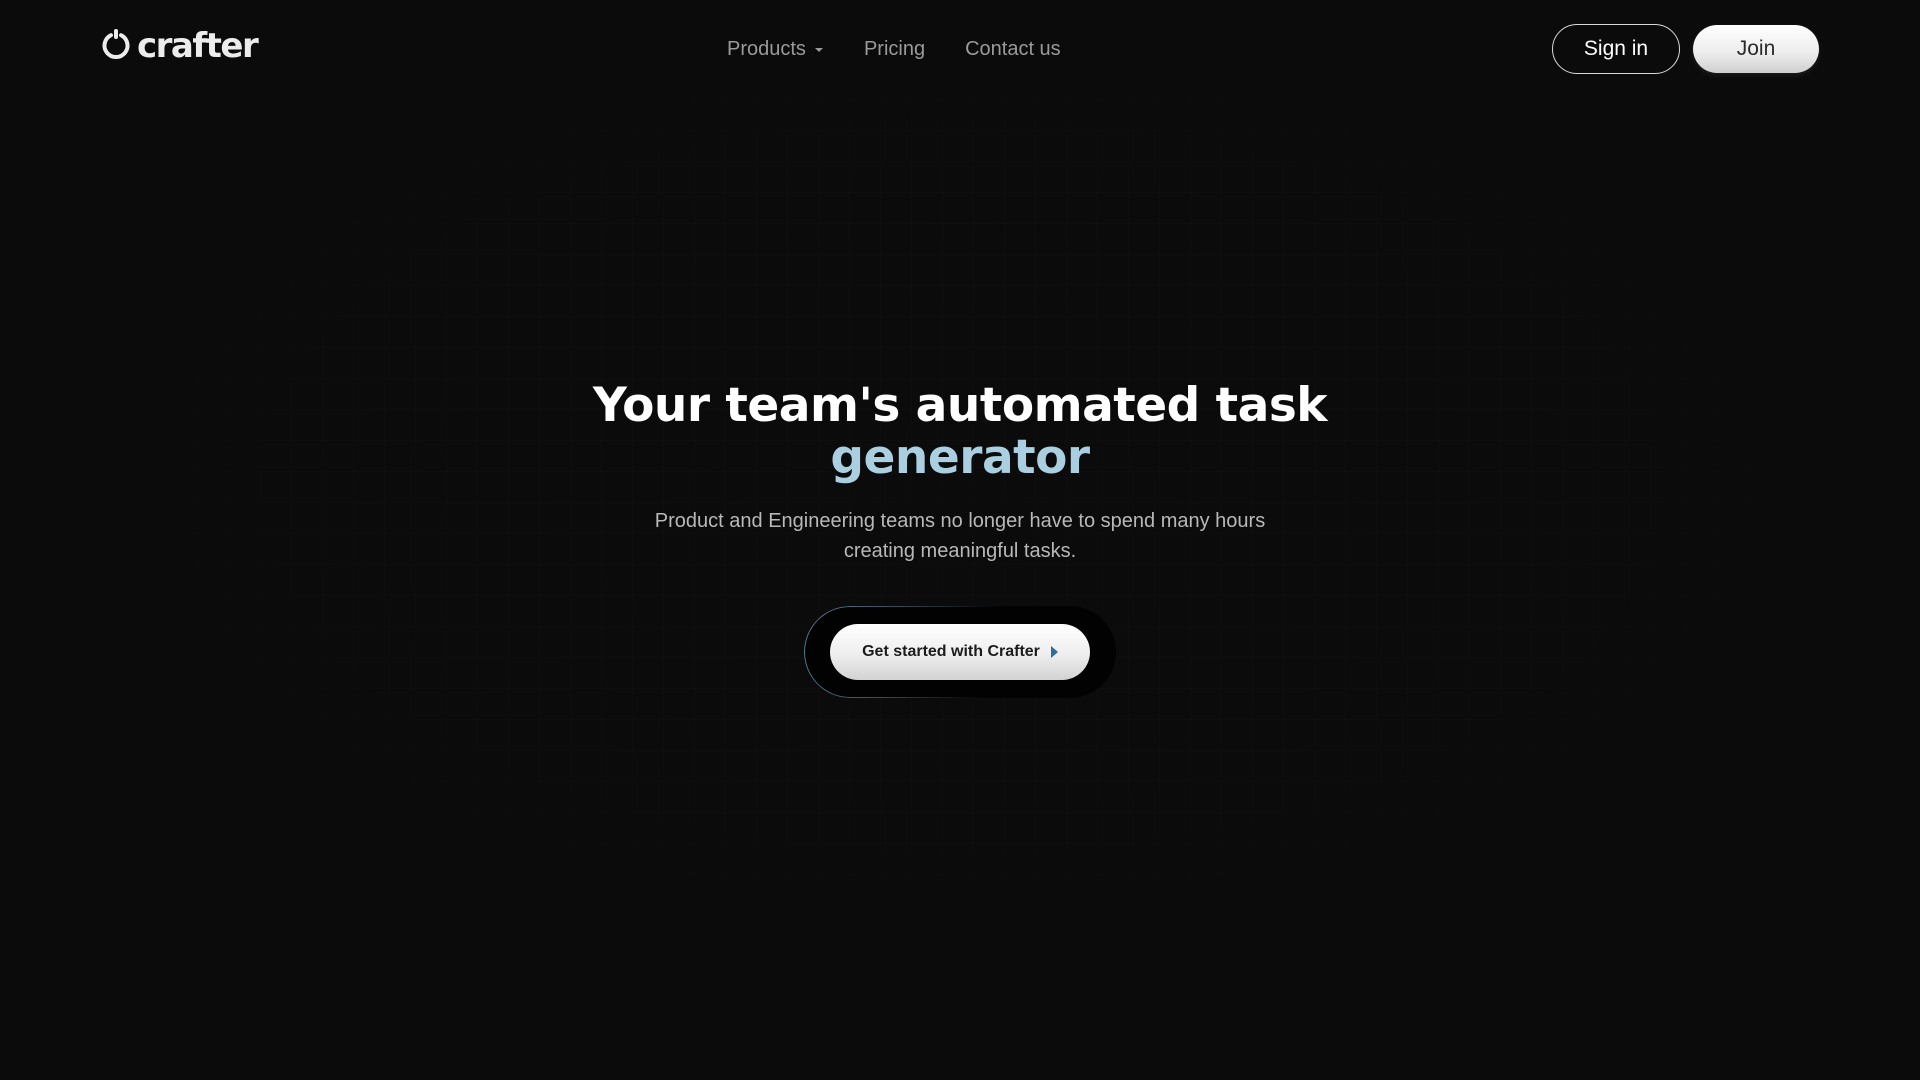 The width and height of the screenshot is (1920, 1080). What do you see at coordinates (960, 457) in the screenshot?
I see `hero-title-highlight: generator` at bounding box center [960, 457].